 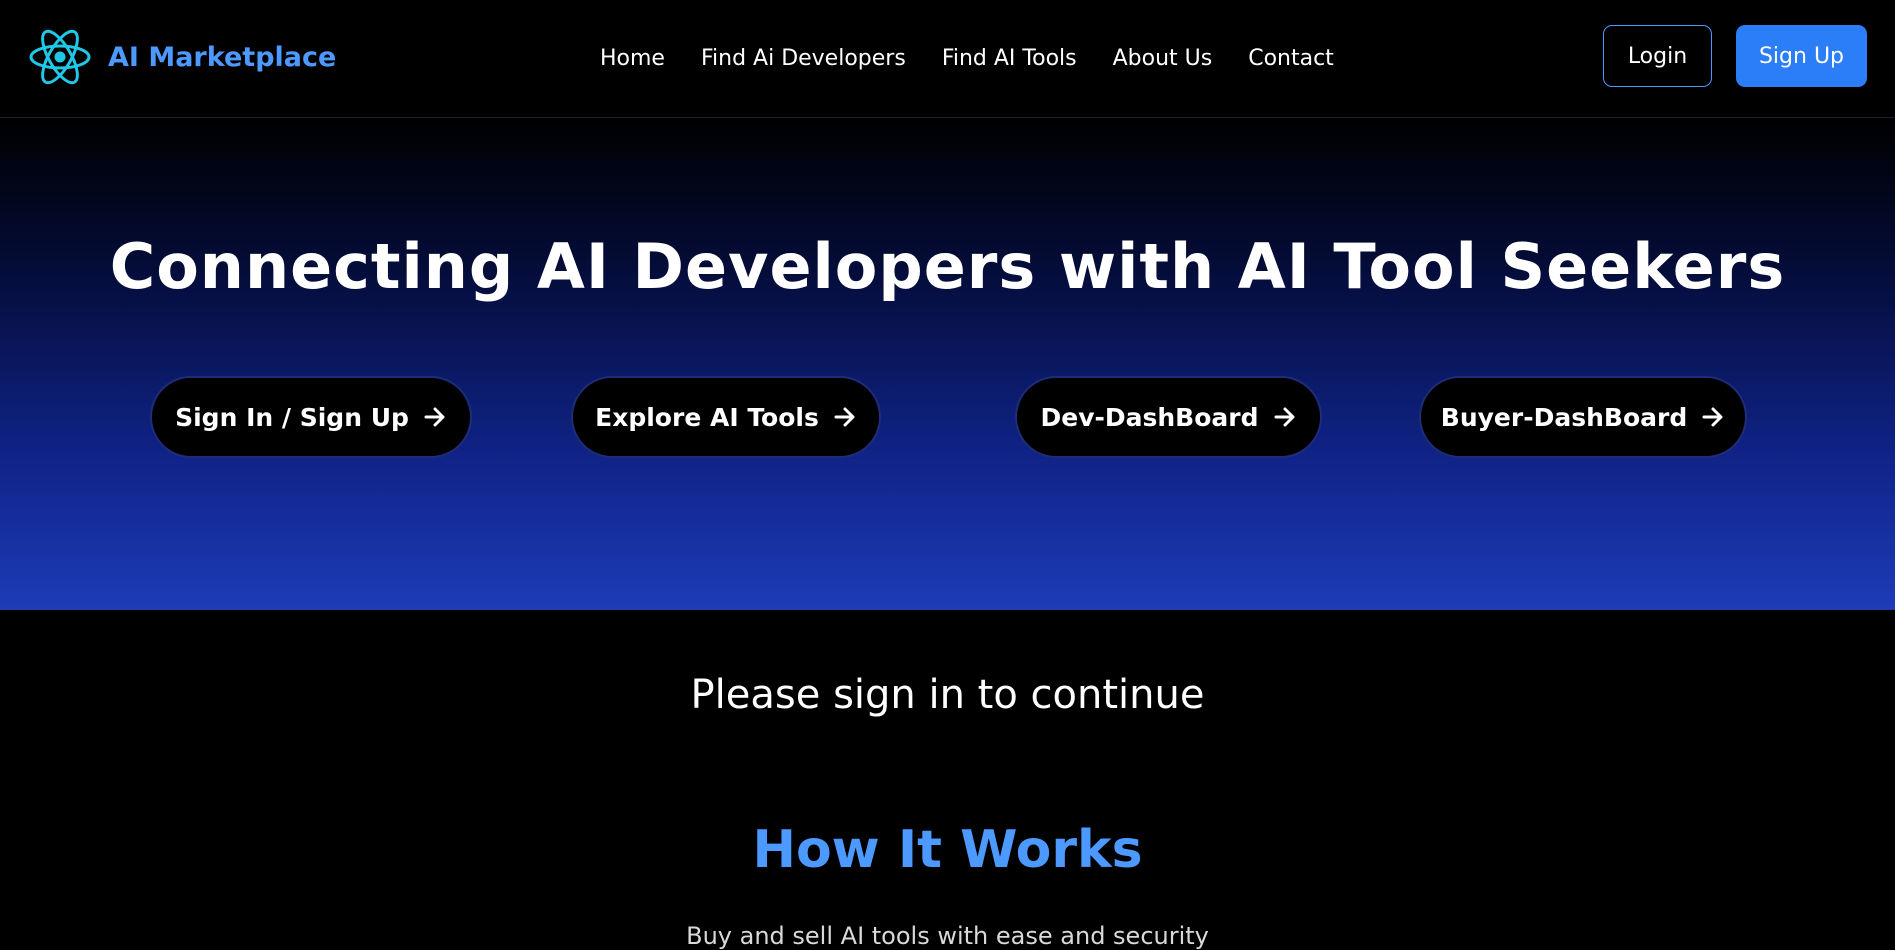 I want to click on nav-about-us: About Us, so click(x=1163, y=58).